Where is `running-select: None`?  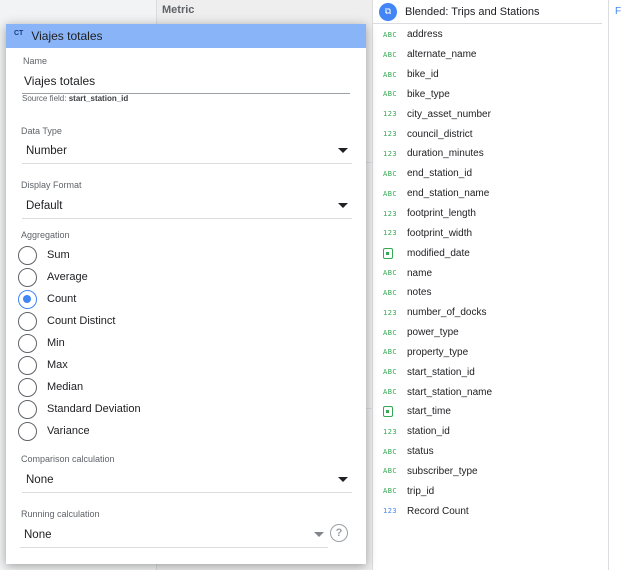
running-select: None is located at coordinates (174, 535).